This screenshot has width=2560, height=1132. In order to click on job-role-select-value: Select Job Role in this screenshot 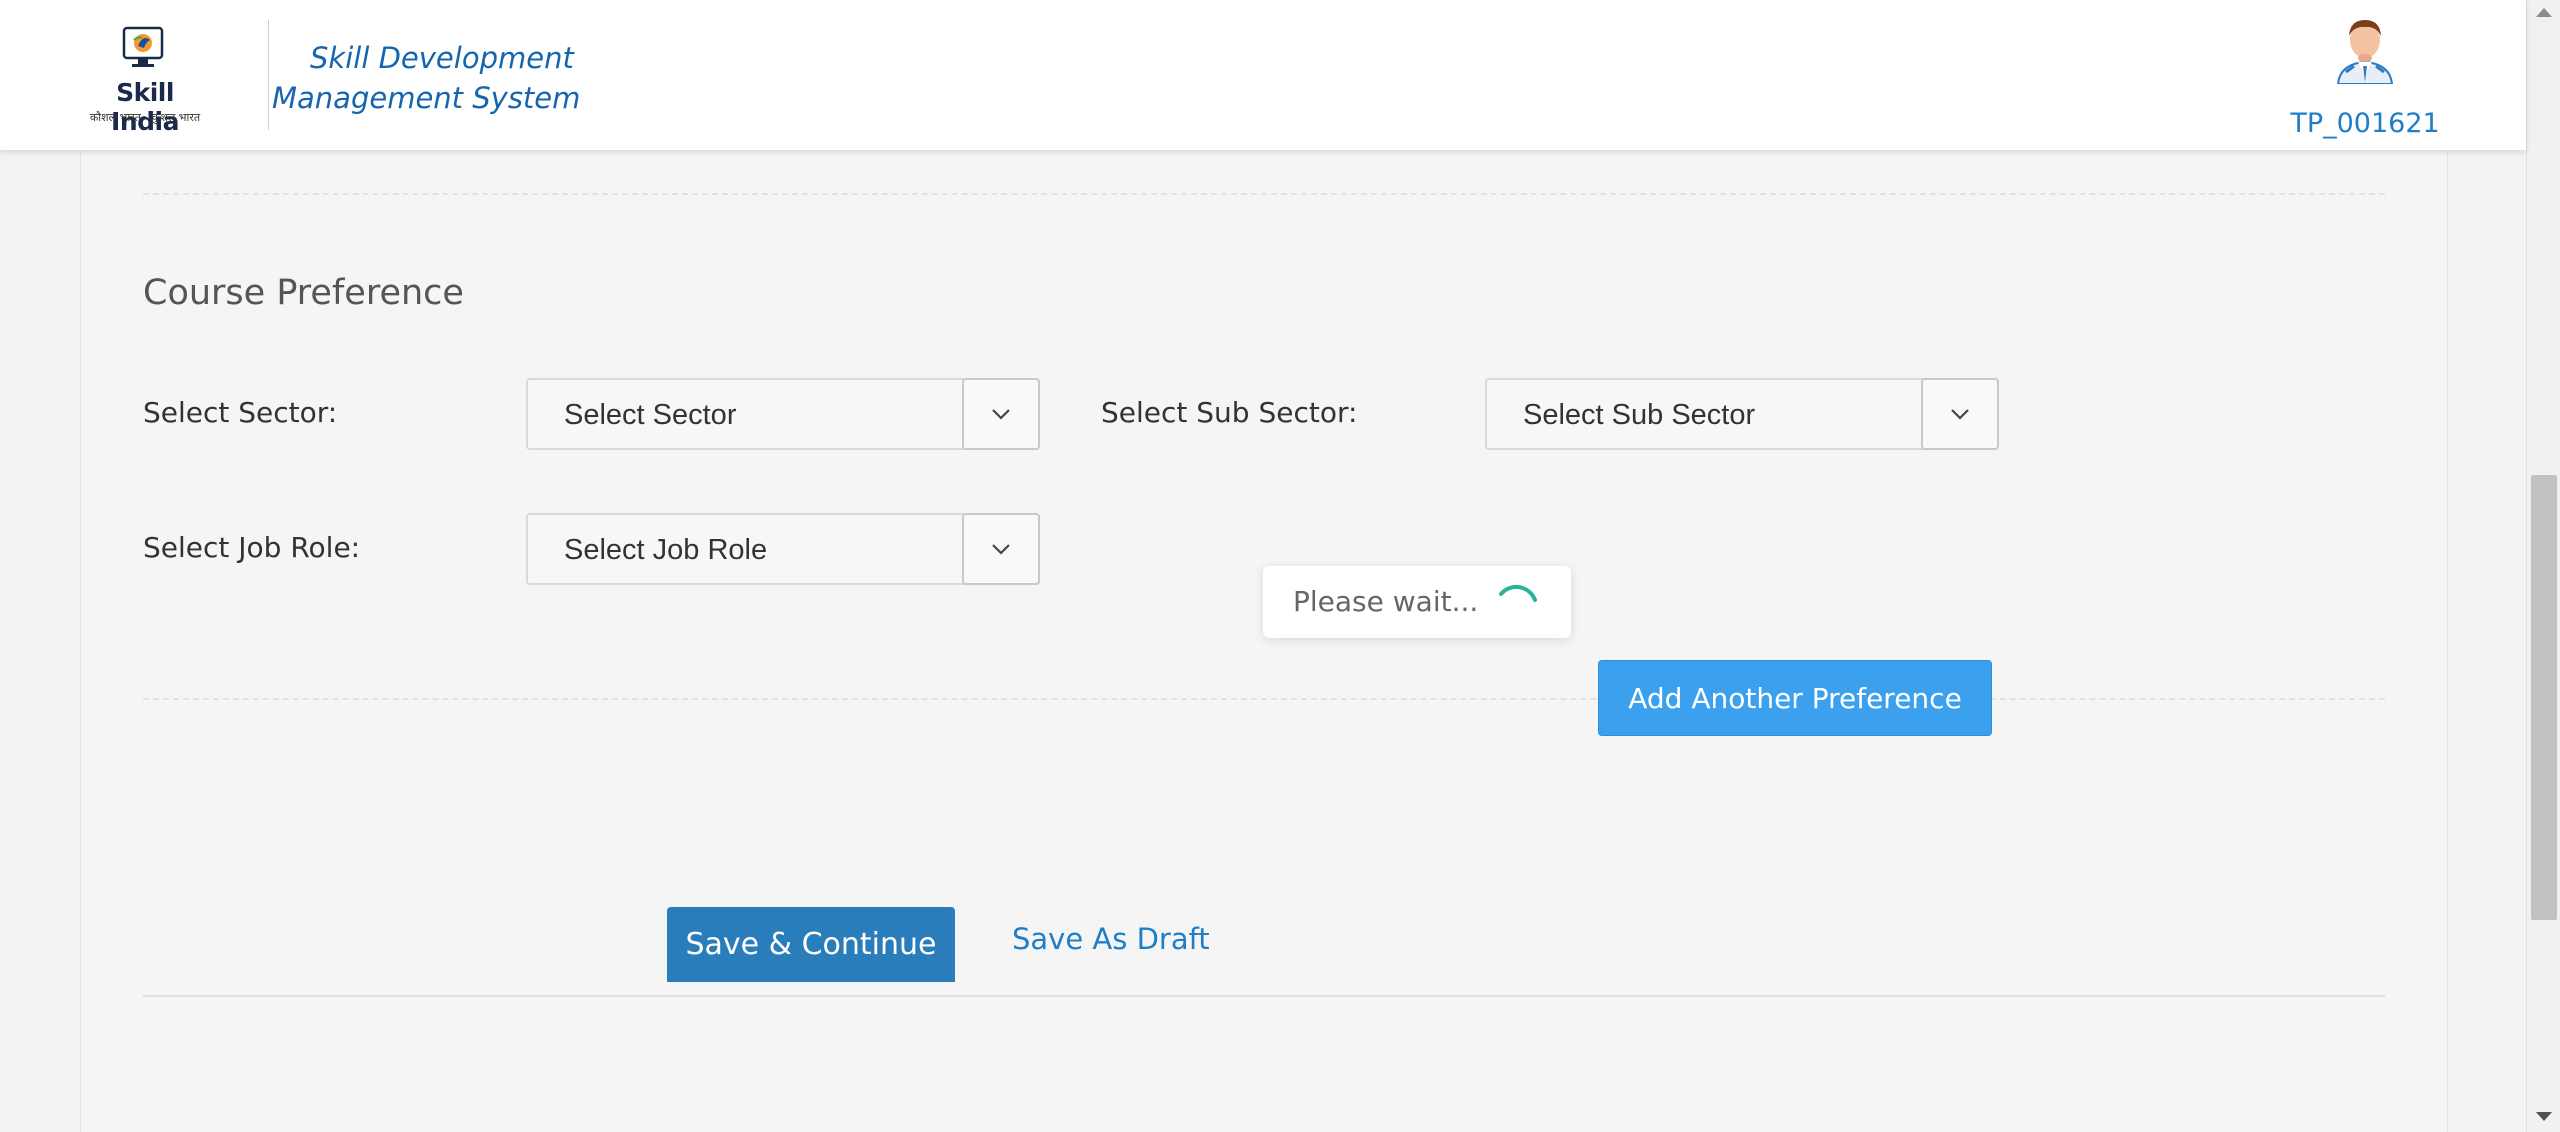, I will do `click(666, 550)`.